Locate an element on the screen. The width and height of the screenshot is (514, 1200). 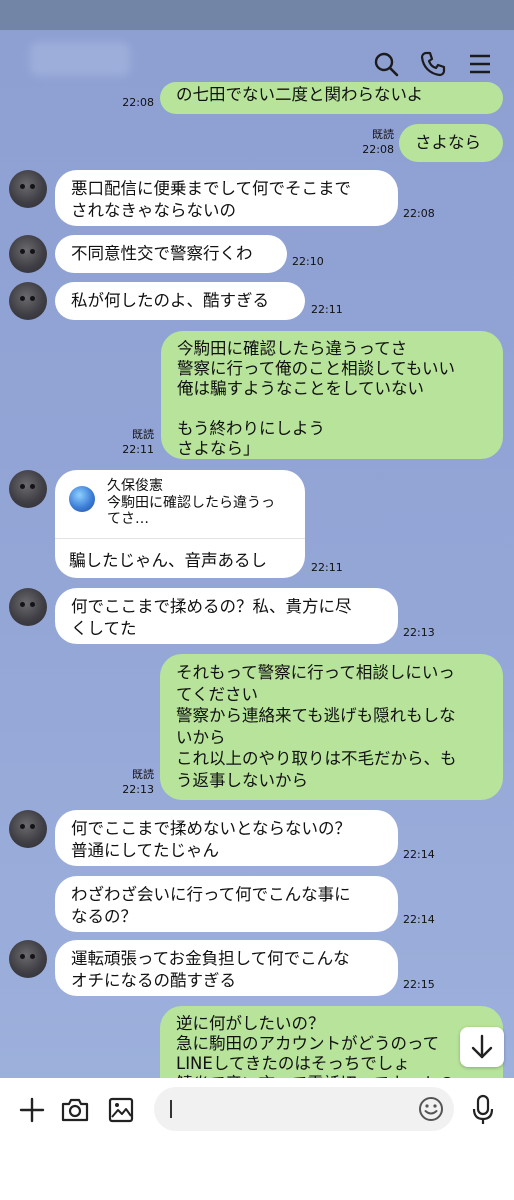
incoming-message: 運転頑張ってお金負担して何でこんな オチになるの酷すぎる is located at coordinates (226, 968).